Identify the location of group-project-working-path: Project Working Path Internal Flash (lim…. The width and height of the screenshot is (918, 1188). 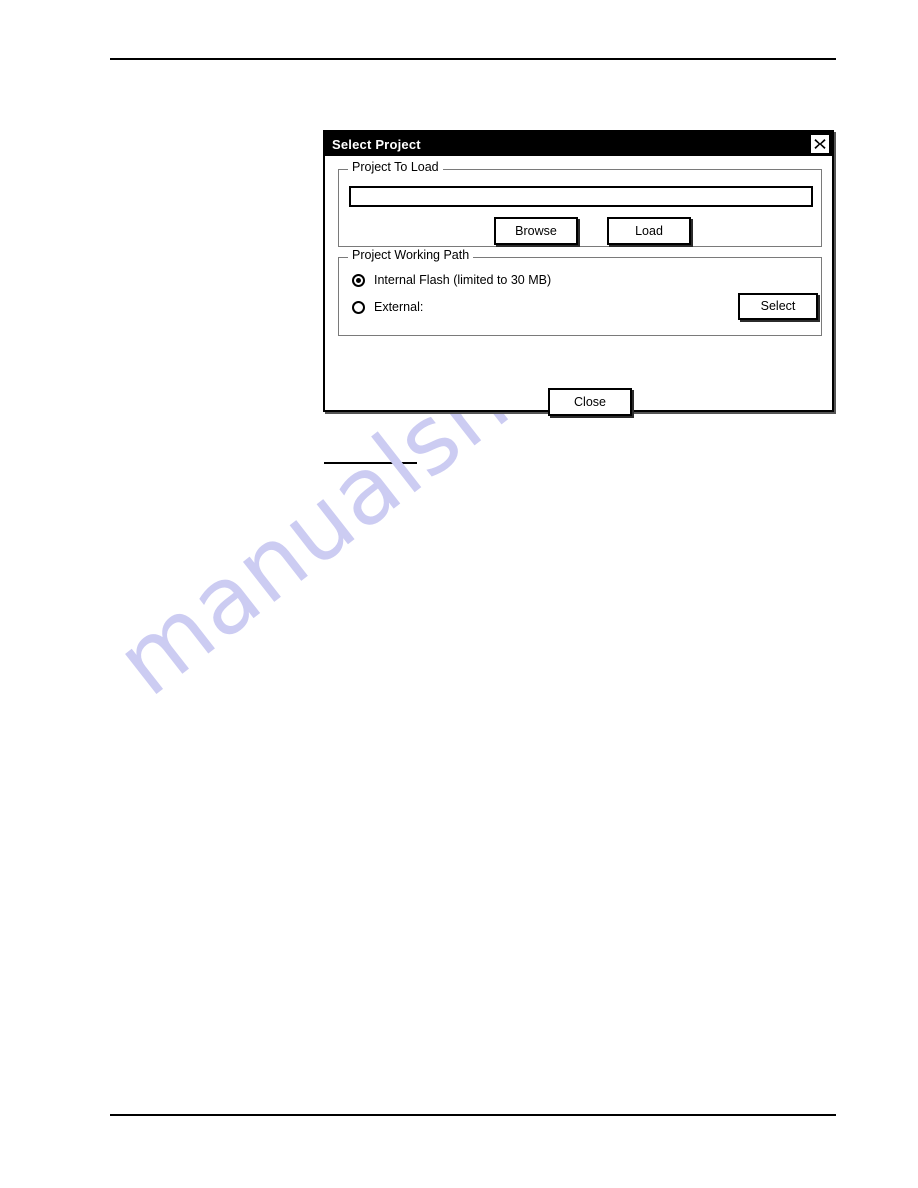
(580, 292).